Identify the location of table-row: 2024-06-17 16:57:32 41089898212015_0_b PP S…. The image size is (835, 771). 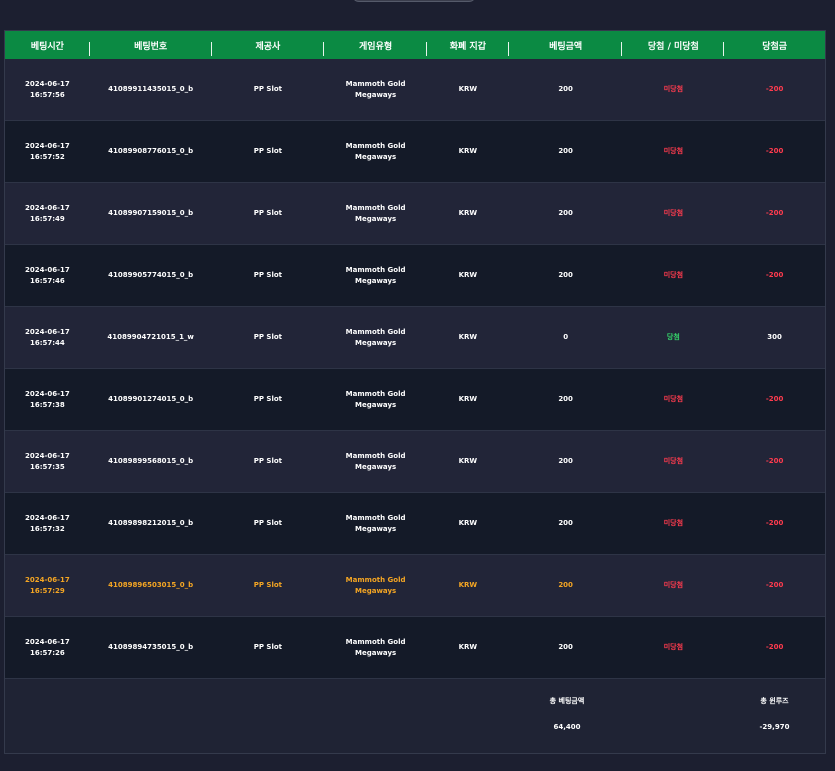
(415, 524).